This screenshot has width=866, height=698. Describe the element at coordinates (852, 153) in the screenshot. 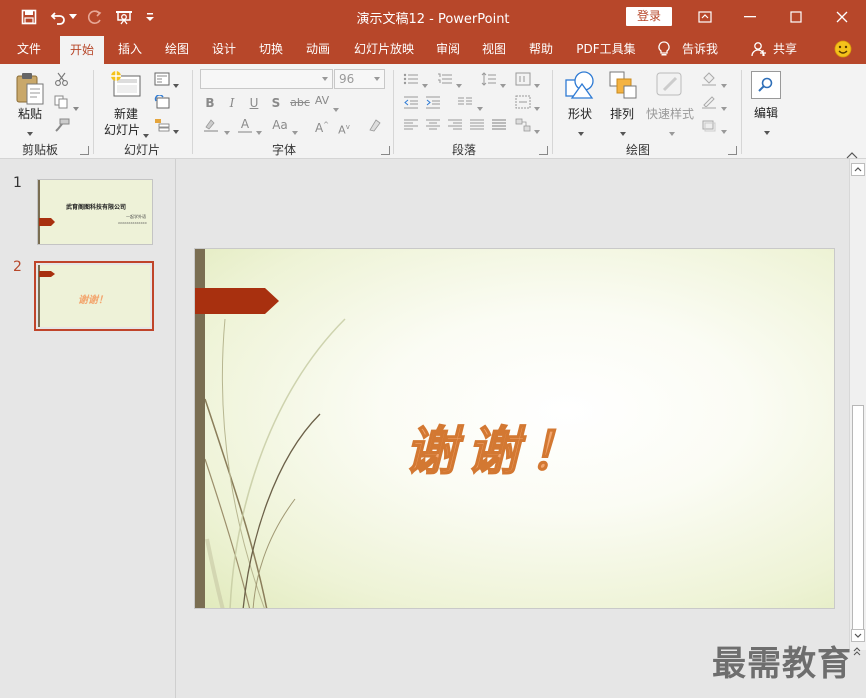

I see `collapse-ribbon-icon` at that location.